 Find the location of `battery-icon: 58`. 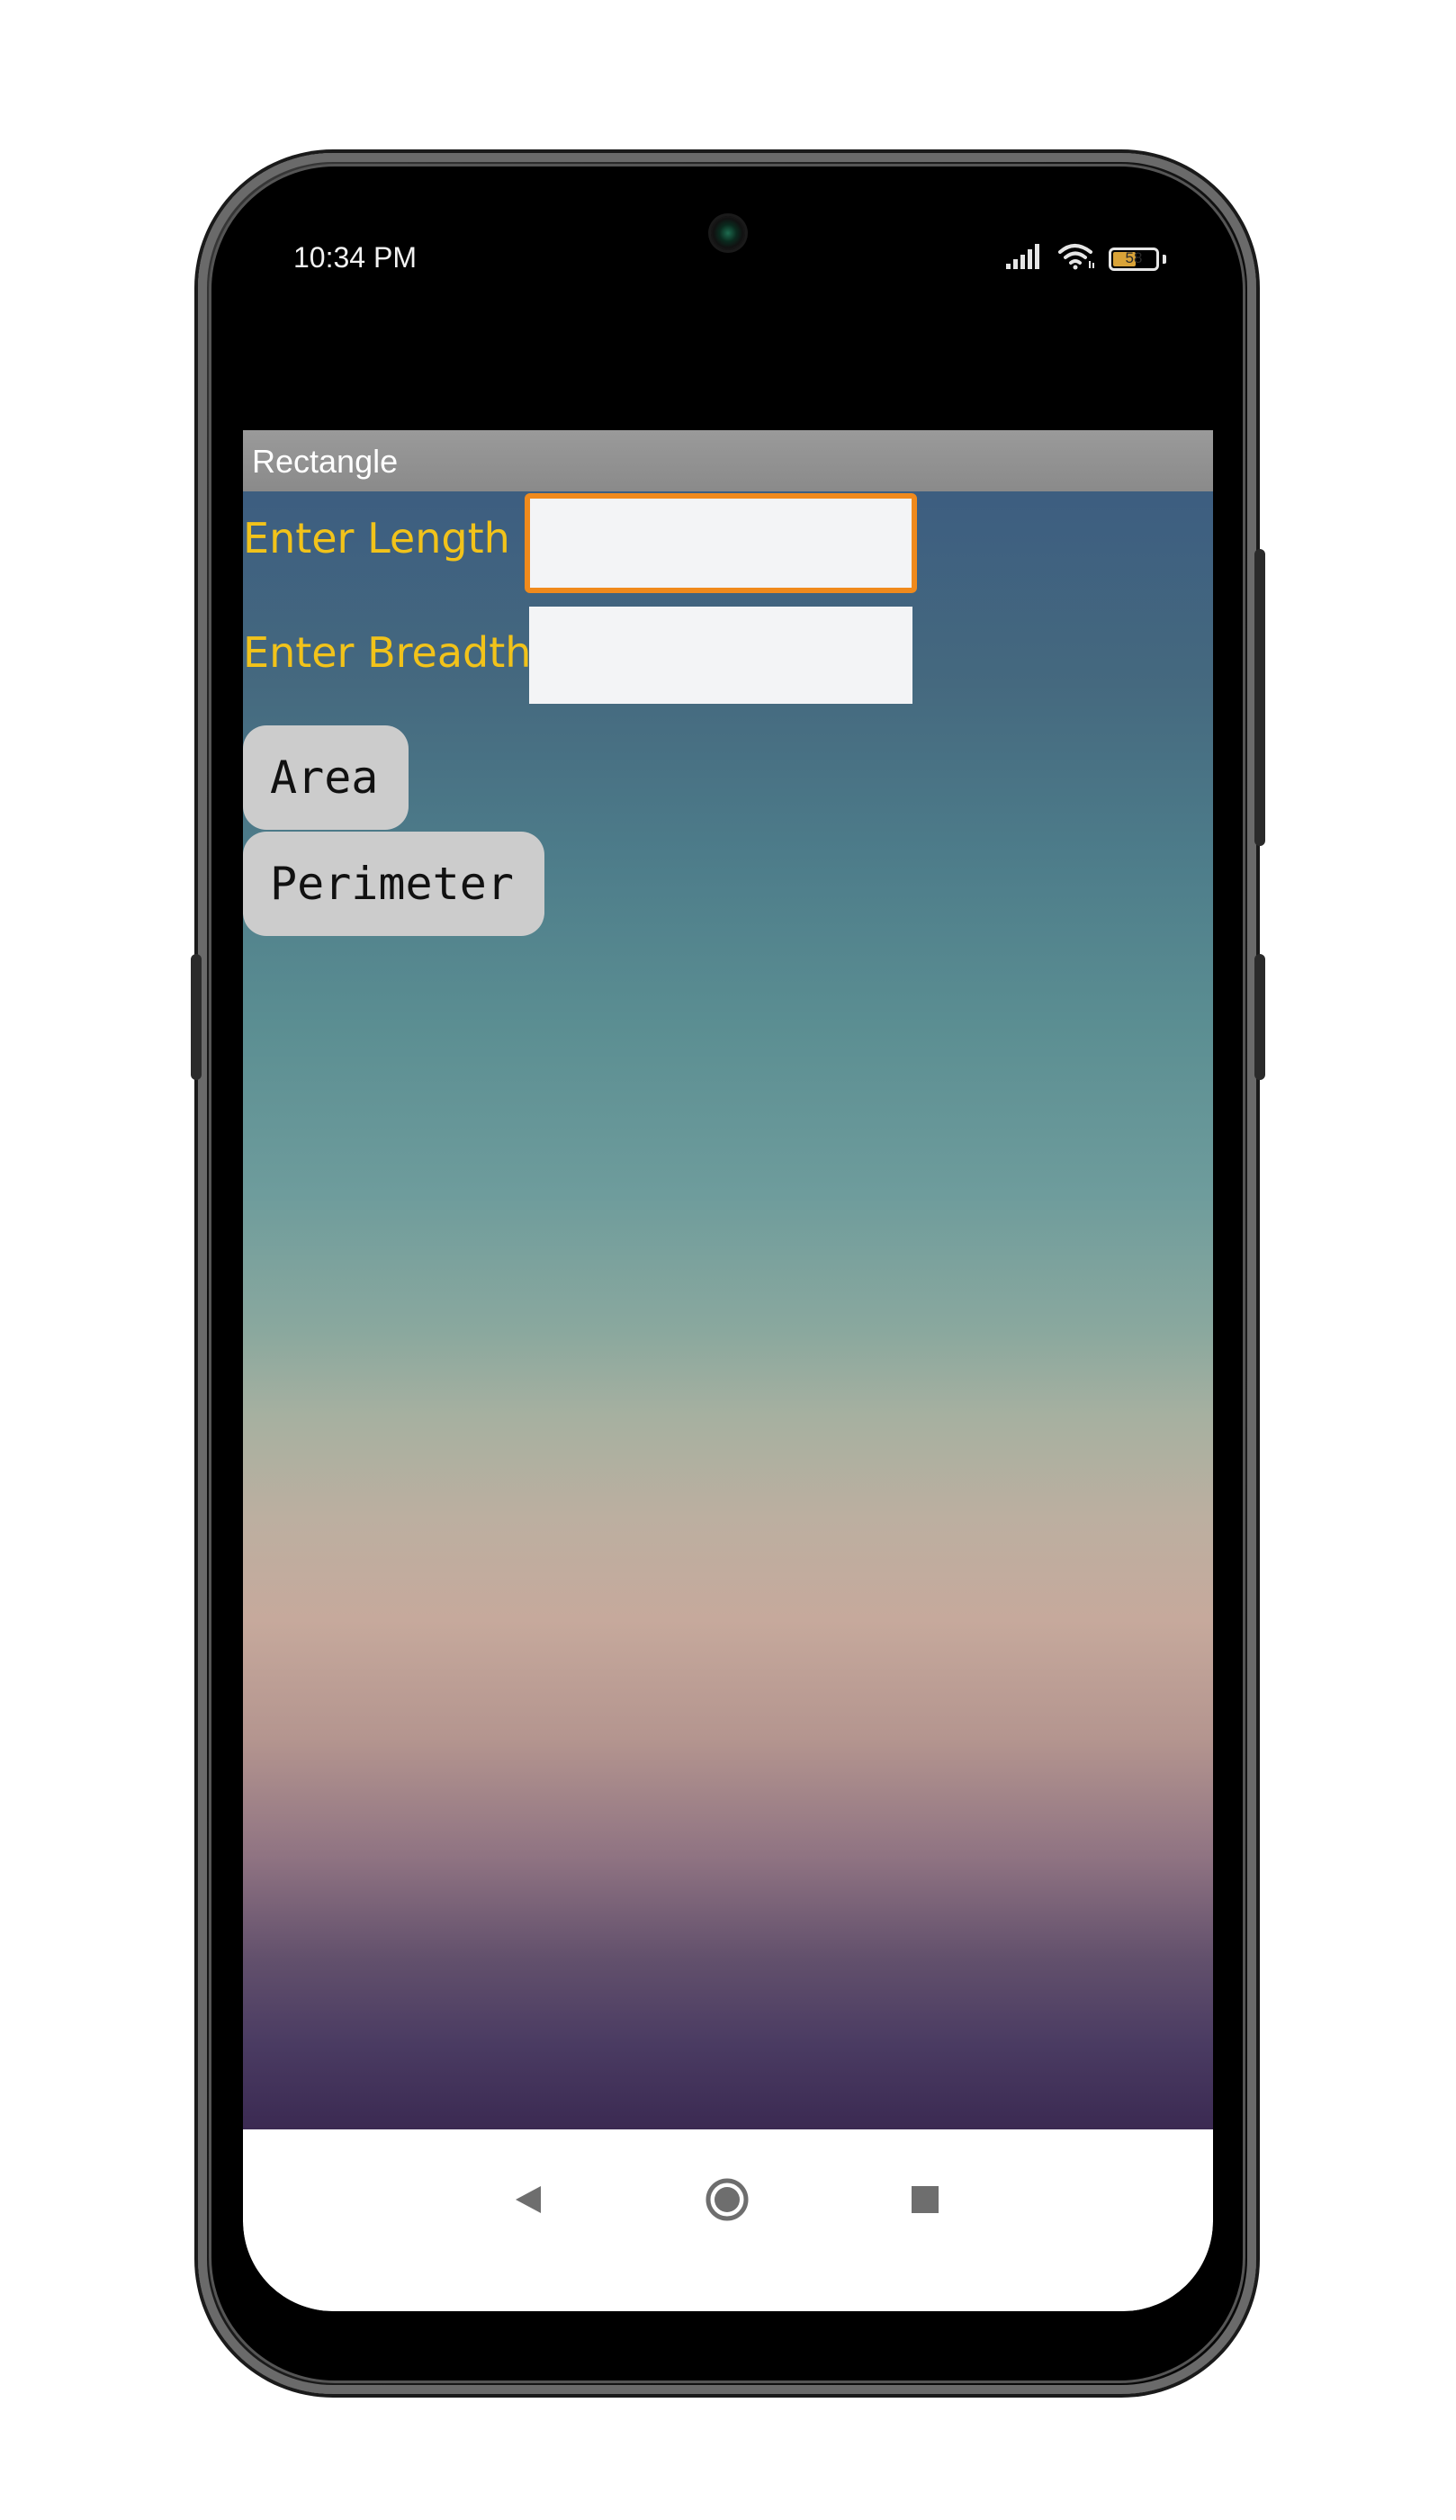

battery-icon: 58 is located at coordinates (1134, 259).